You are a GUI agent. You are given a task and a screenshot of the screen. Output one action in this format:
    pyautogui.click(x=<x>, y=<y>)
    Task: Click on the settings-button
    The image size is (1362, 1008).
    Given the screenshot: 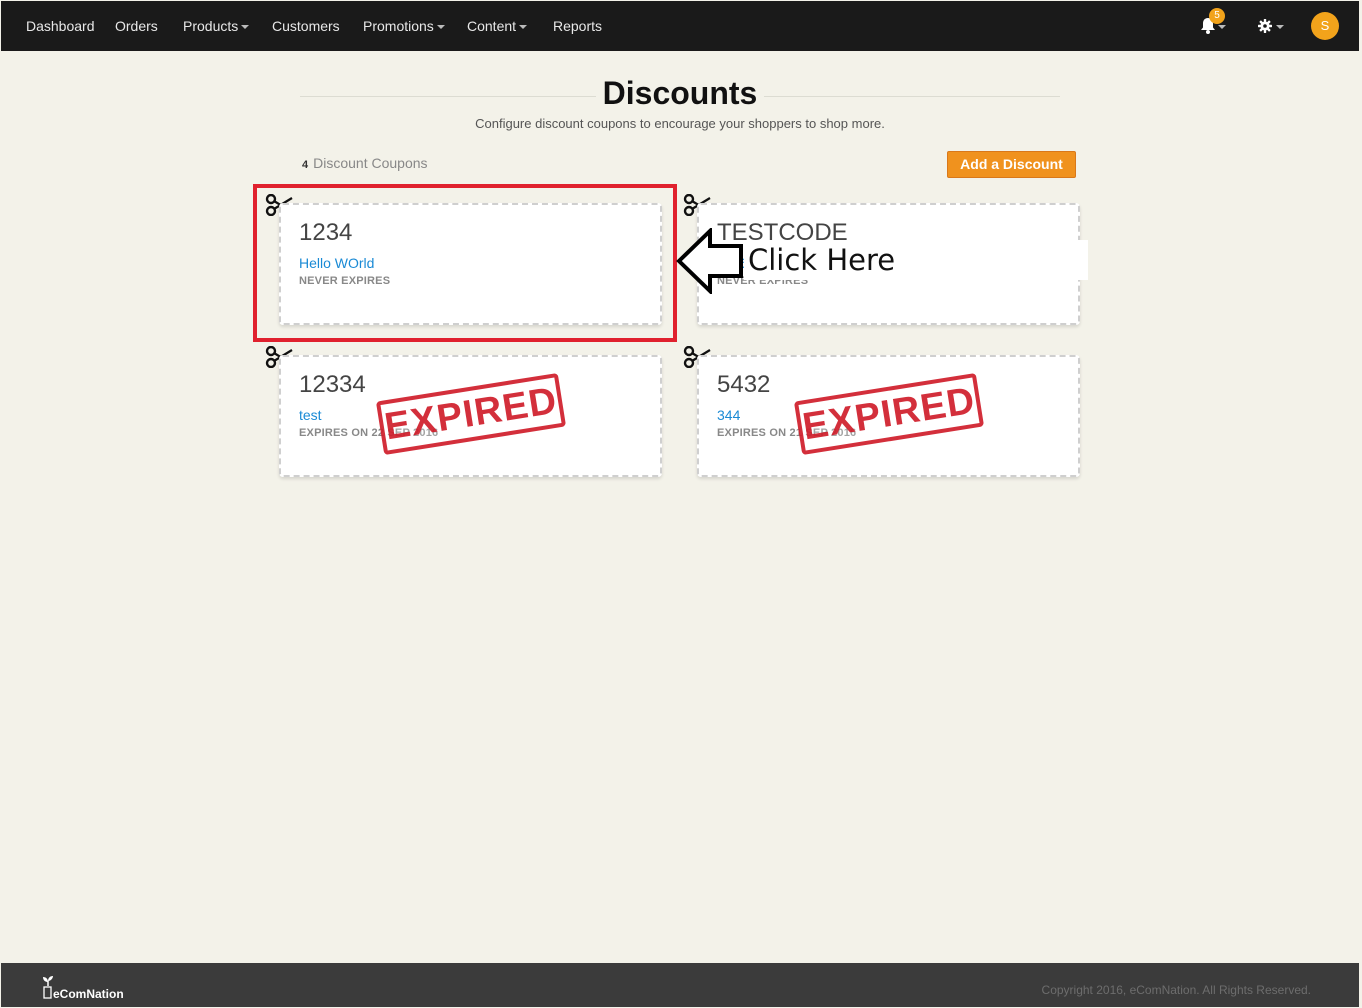 What is the action you would take?
    pyautogui.click(x=1274, y=27)
    